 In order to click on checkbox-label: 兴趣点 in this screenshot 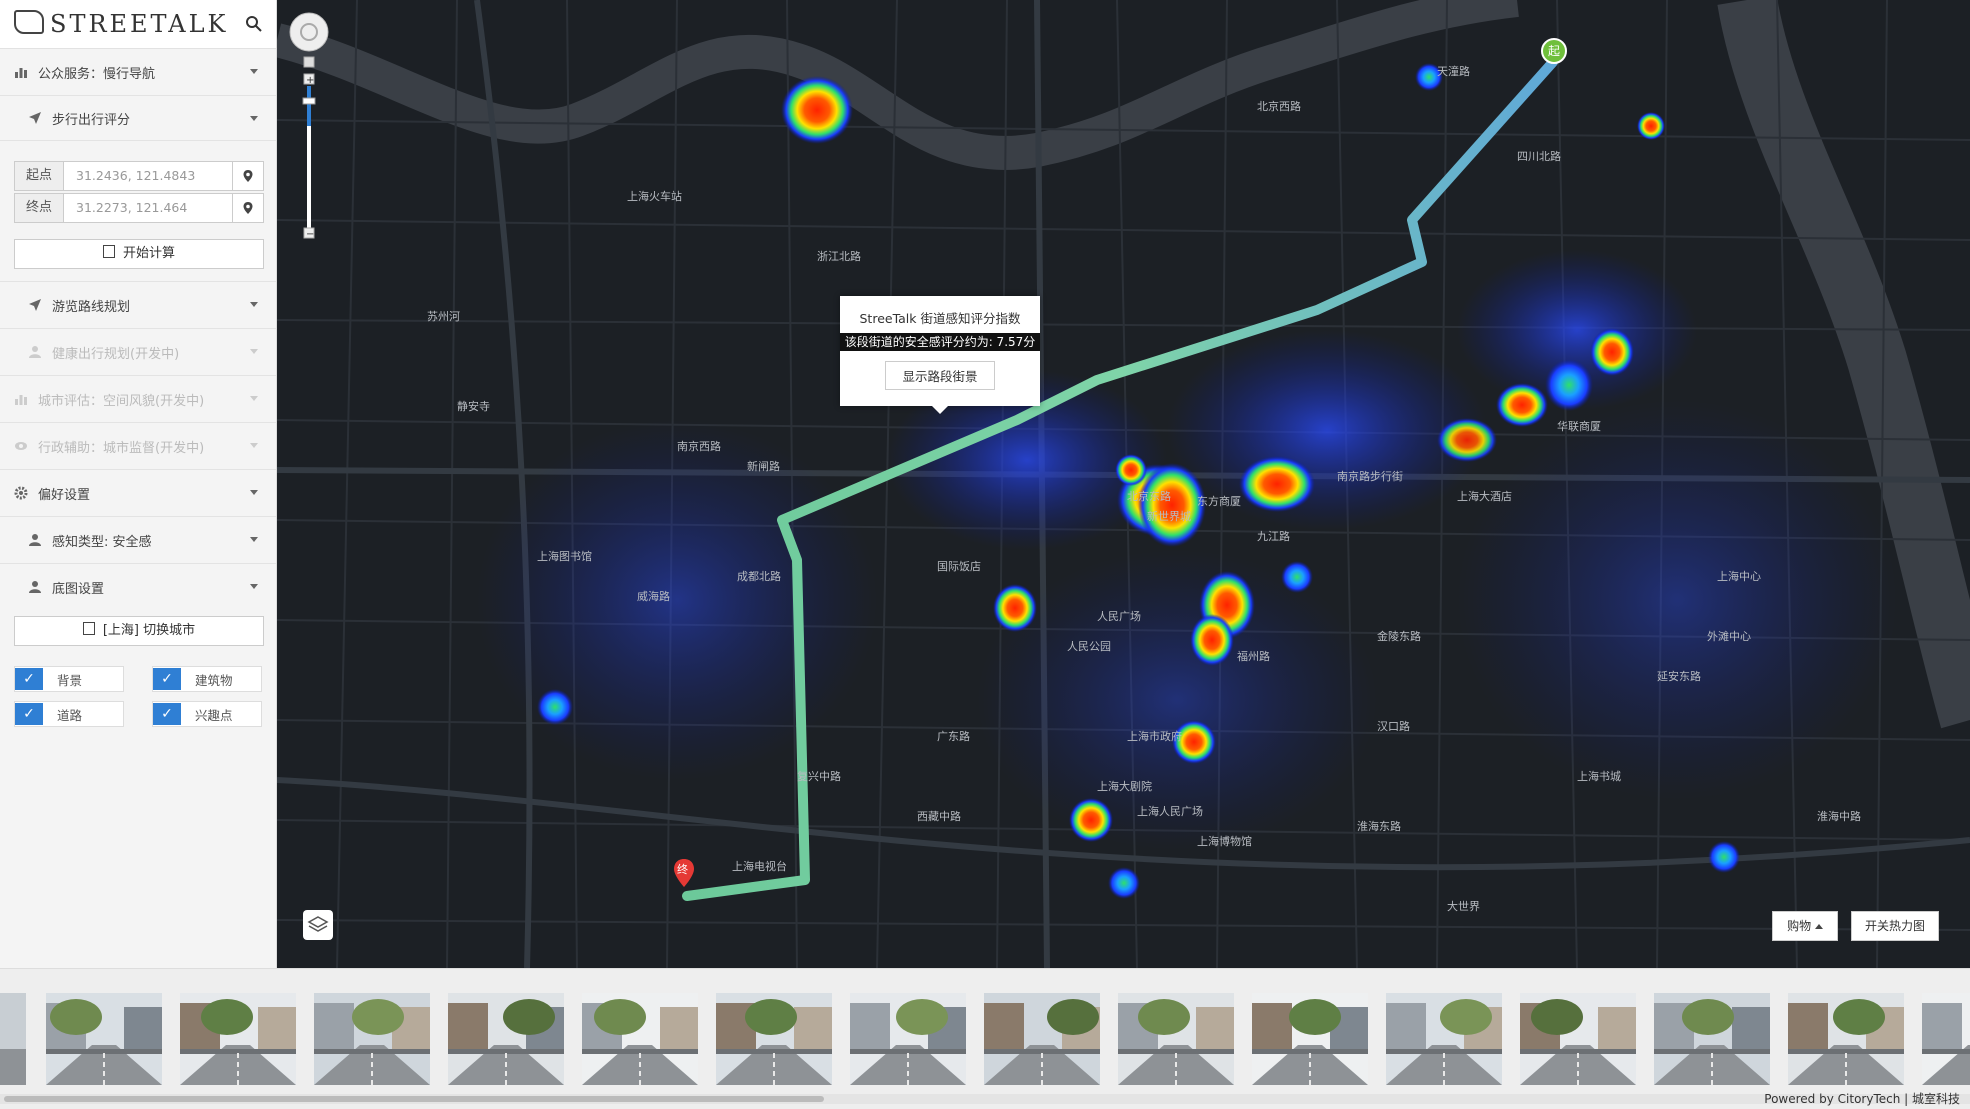, I will do `click(214, 715)`.